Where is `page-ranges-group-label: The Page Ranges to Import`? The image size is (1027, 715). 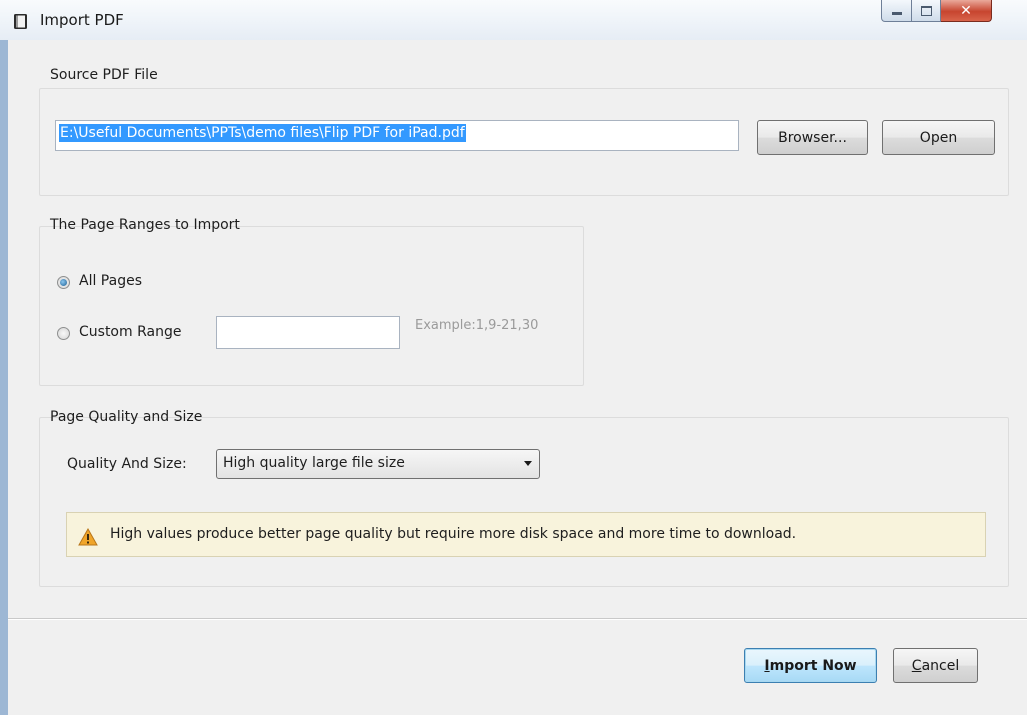
page-ranges-group-label: The Page Ranges to Import is located at coordinates (145, 225).